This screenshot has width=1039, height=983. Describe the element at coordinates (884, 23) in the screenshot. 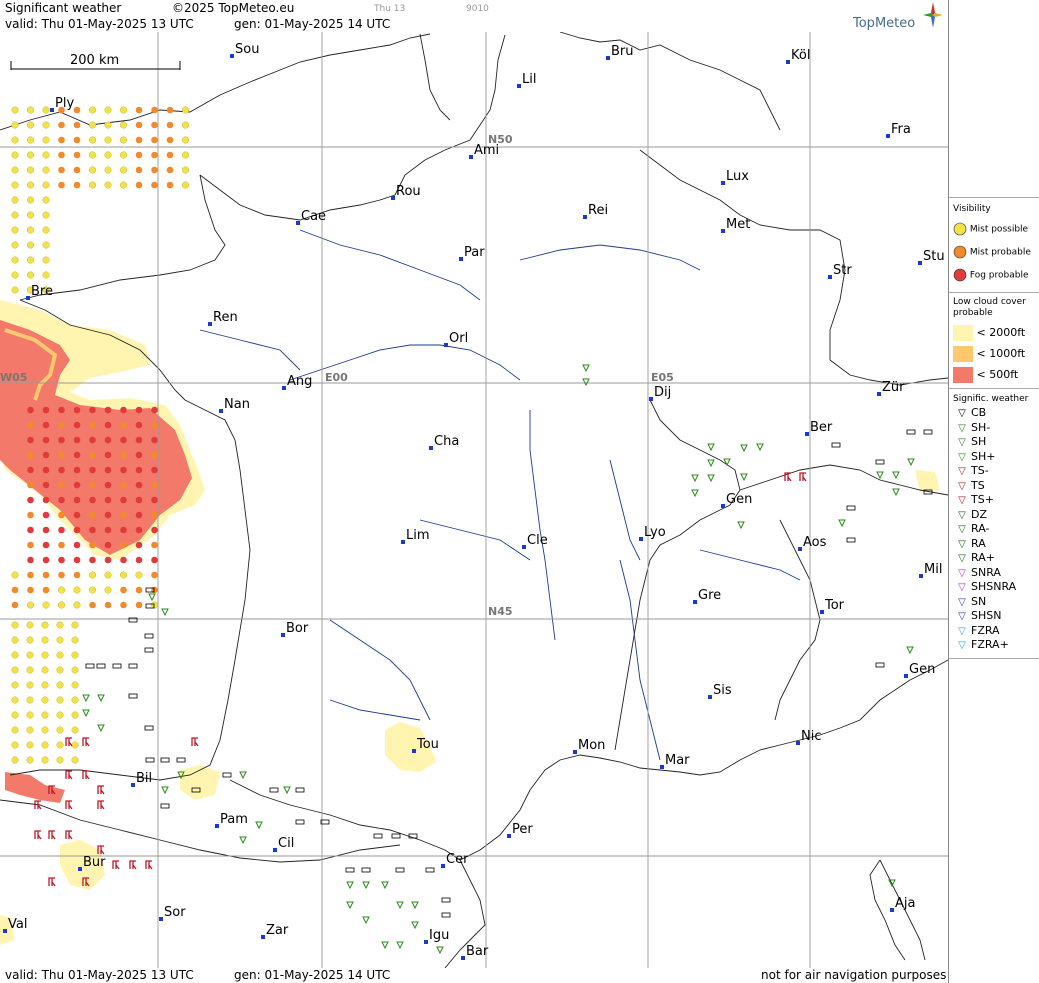

I see `brand-name: TopMeteo` at that location.